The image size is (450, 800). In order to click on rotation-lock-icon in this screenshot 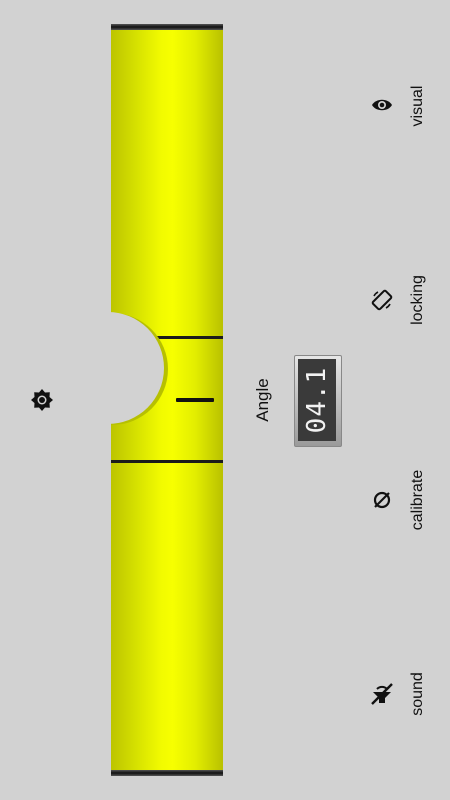, I will do `click(382, 300)`.